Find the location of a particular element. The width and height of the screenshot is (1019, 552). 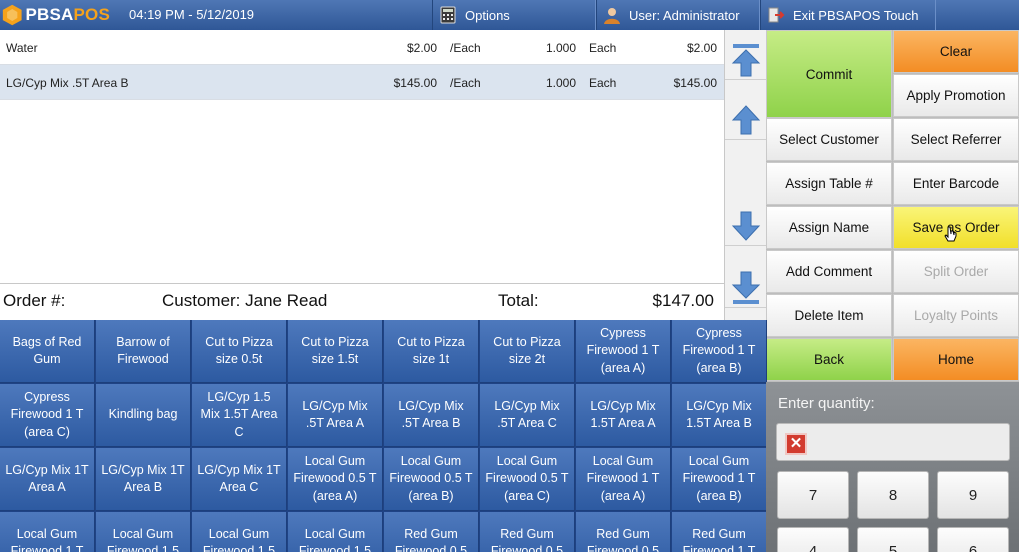

clear-quantity-icon: ✕ is located at coordinates (796, 444).